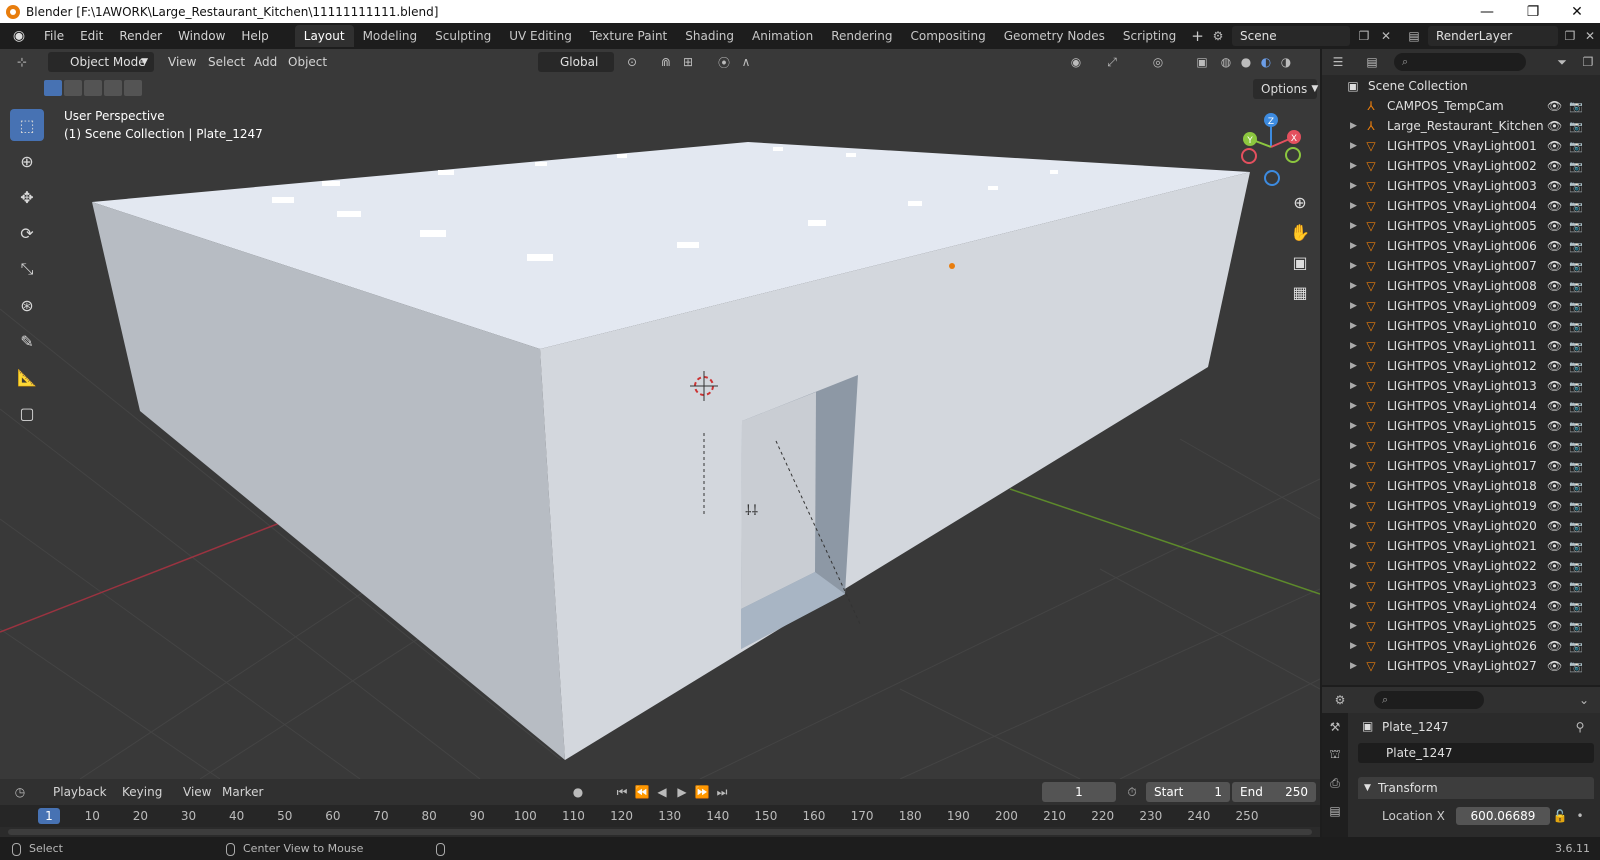  What do you see at coordinates (1054, 36) in the screenshot?
I see `tab-geometry-nodes: Geometry Nodes` at bounding box center [1054, 36].